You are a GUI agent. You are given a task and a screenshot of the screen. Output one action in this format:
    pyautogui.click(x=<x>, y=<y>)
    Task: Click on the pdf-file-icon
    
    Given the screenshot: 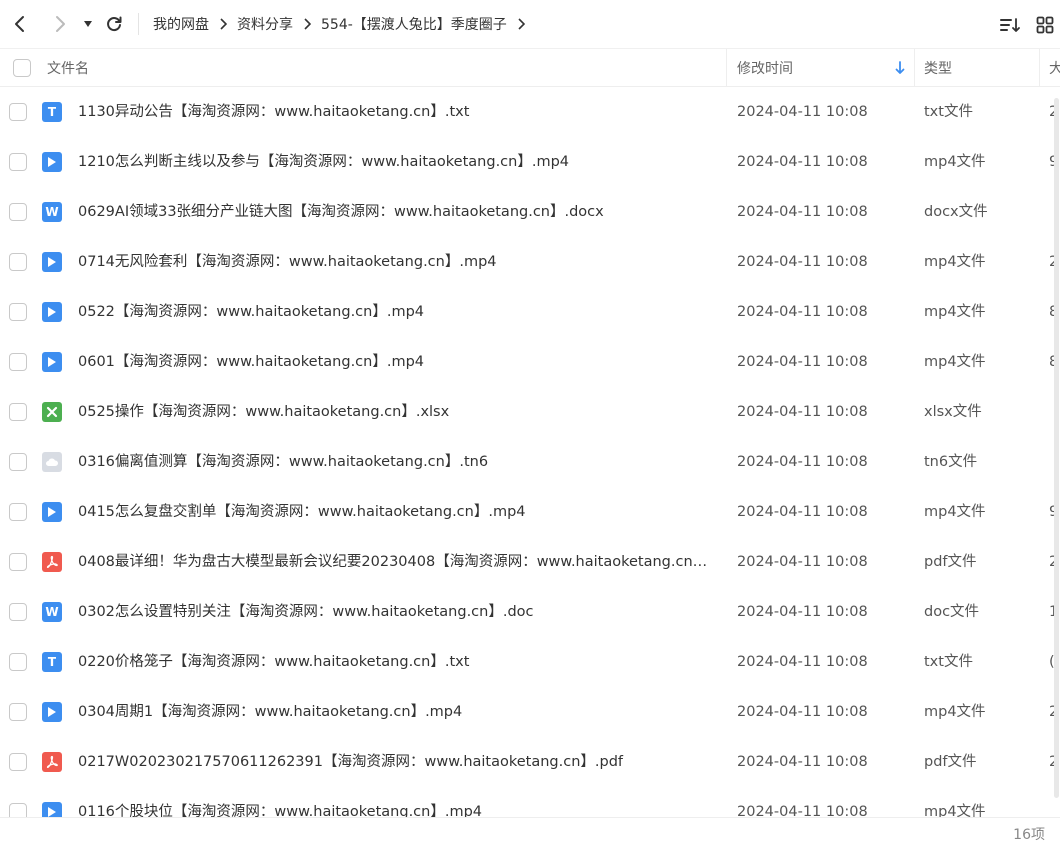 What is the action you would take?
    pyautogui.click(x=52, y=762)
    